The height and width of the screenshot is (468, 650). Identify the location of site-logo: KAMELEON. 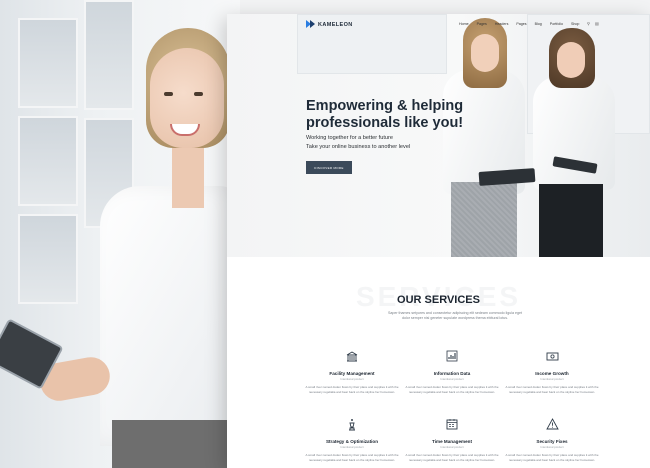
(329, 24).